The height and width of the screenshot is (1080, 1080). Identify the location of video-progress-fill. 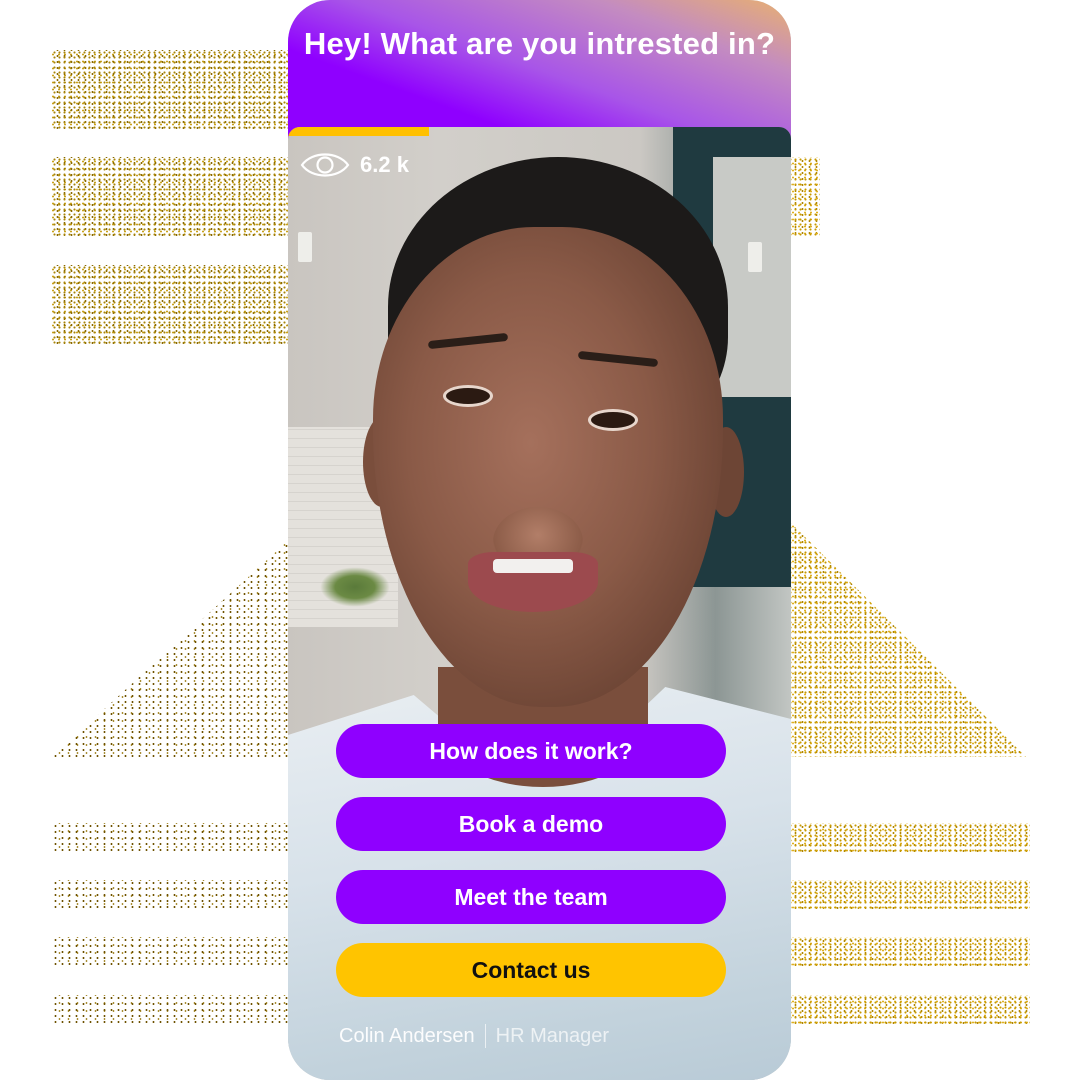
(358, 131).